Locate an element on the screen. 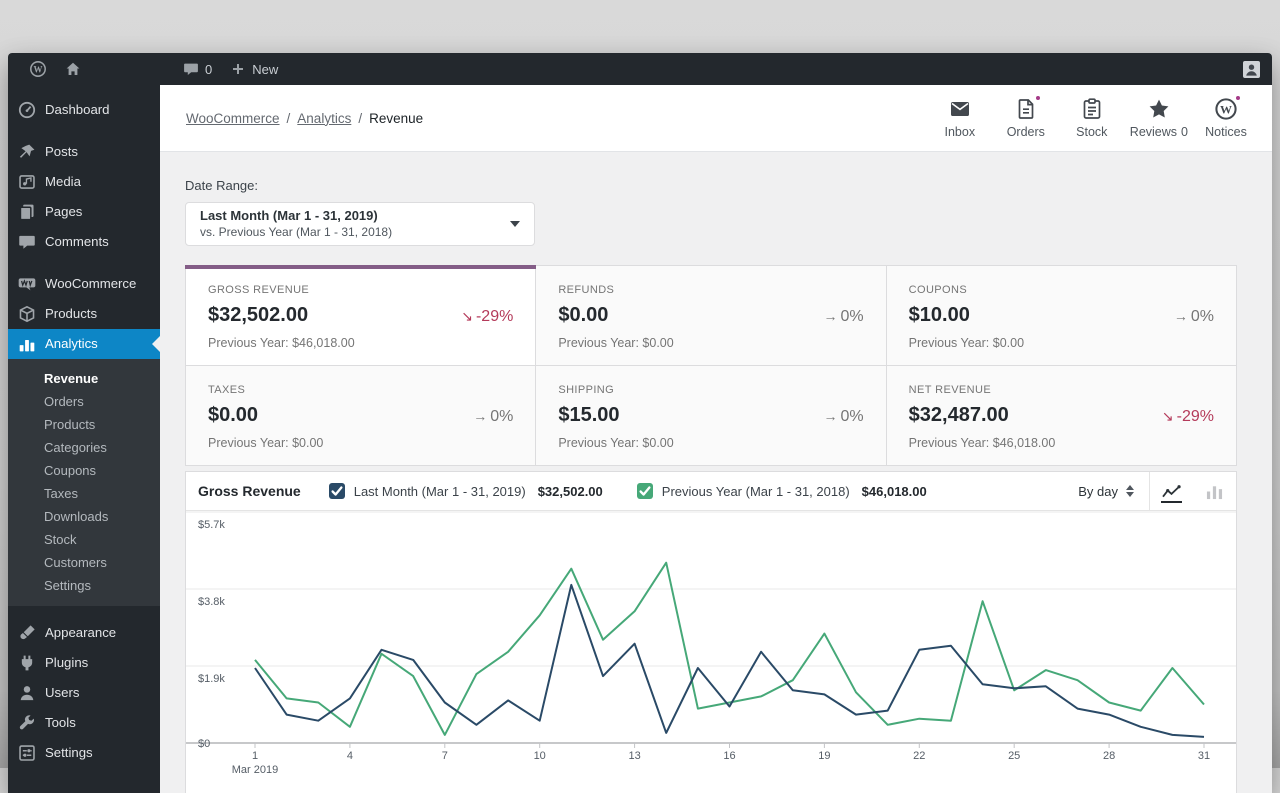 This screenshot has width=1280, height=793. activity-tab-label: Orders is located at coordinates (1025, 132).